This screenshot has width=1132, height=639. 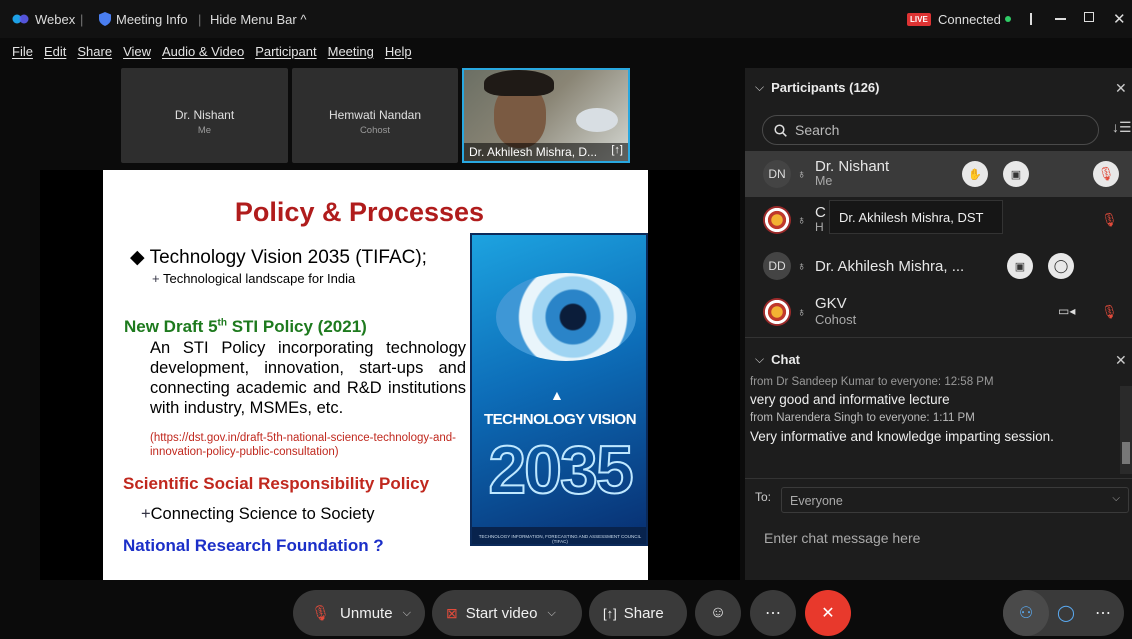 I want to click on slide-title: Policy & Processes, so click(x=359, y=212).